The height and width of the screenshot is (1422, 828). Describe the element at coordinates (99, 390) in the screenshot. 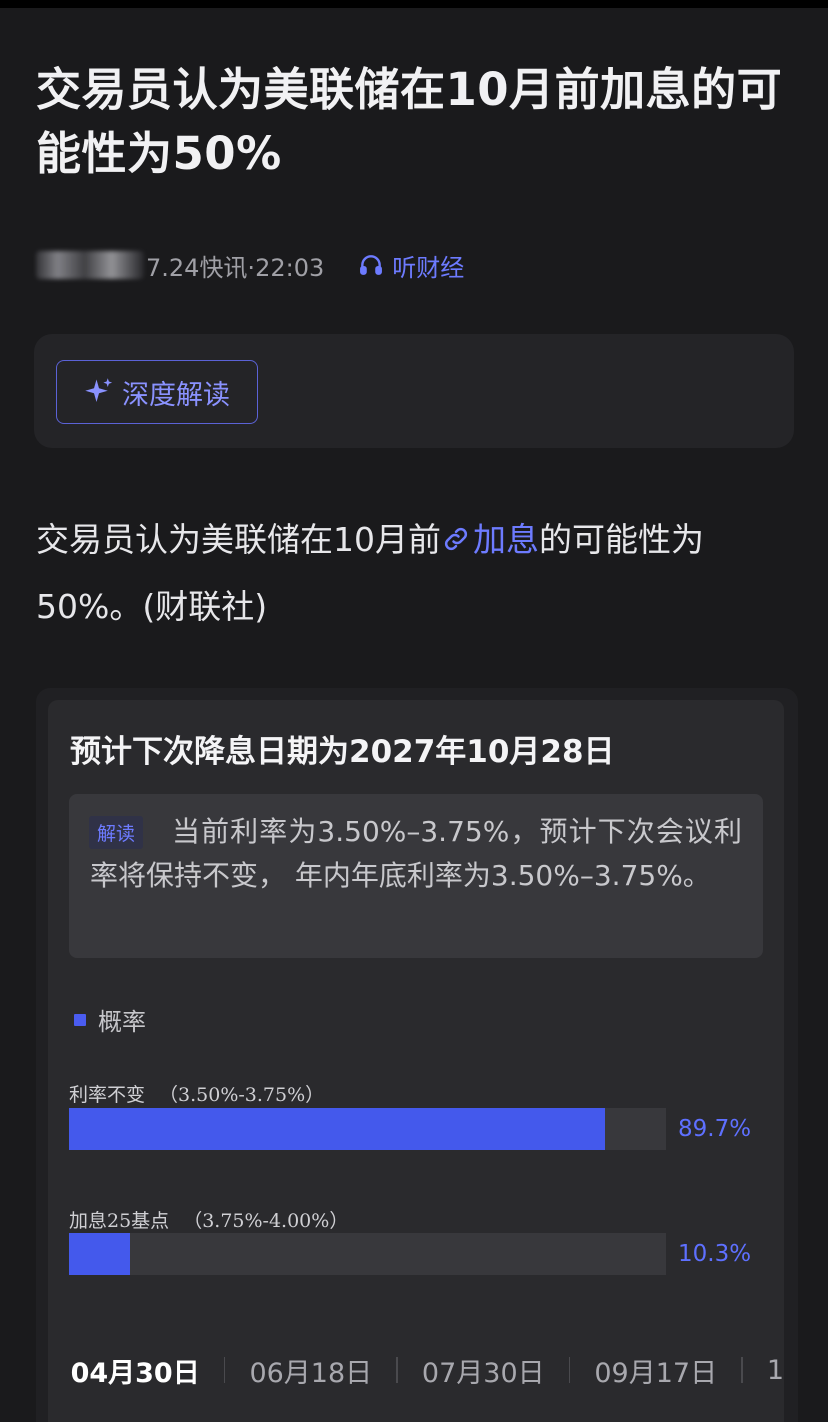

I see `sparkle-icon` at that location.